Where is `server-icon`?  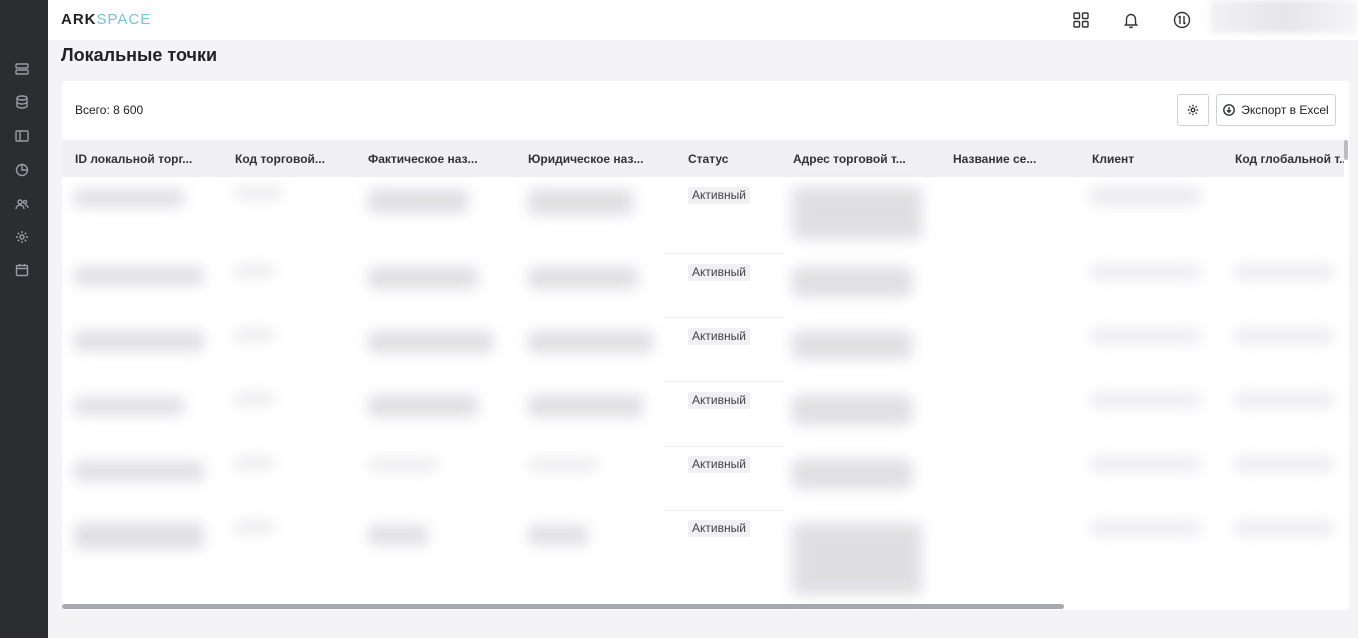
server-icon is located at coordinates (22, 69).